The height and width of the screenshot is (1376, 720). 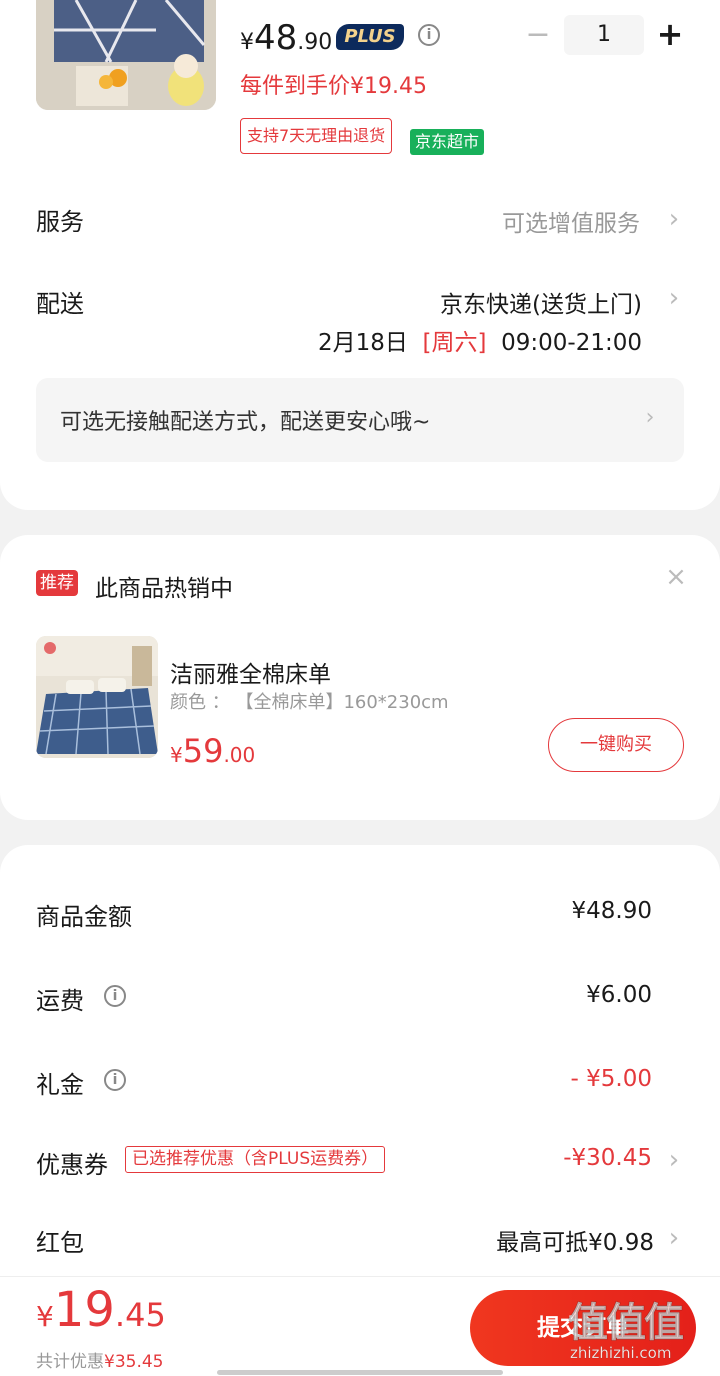 I want to click on product-thumbnail, so click(x=126, y=55).